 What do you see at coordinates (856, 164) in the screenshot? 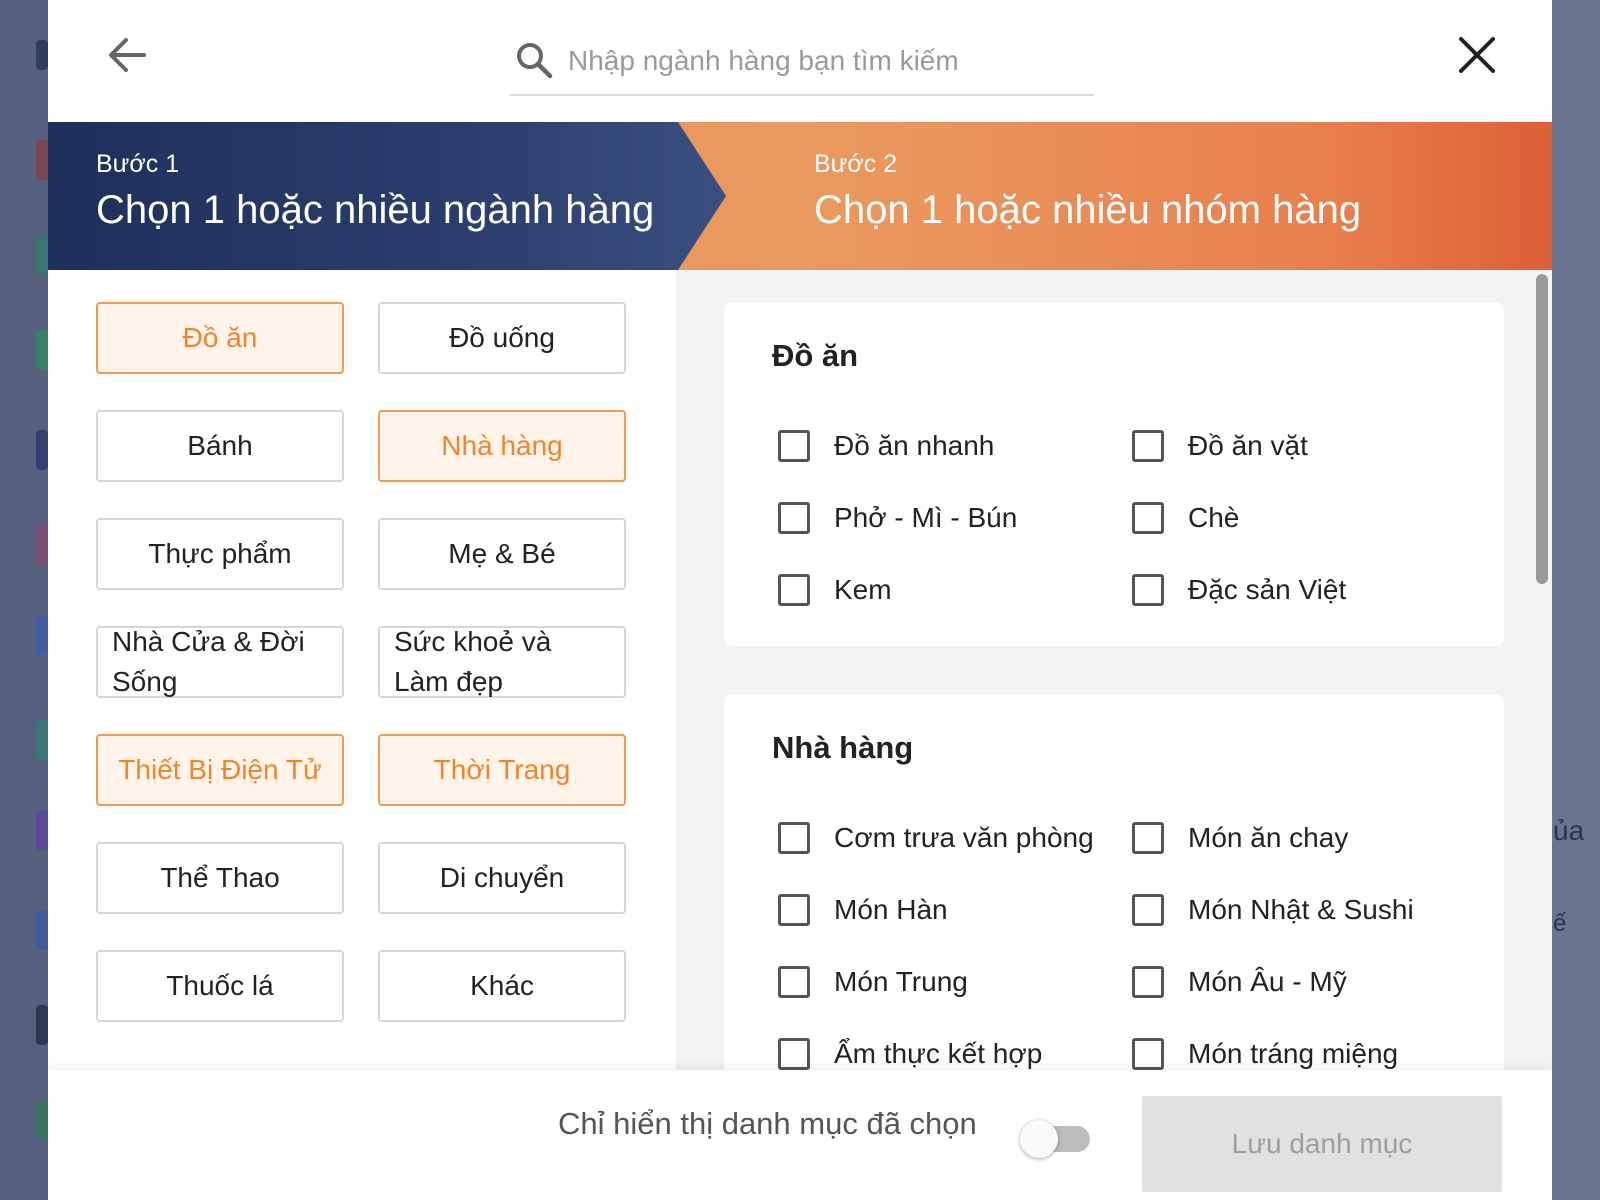
I see `step-2-label: Bước 2` at bounding box center [856, 164].